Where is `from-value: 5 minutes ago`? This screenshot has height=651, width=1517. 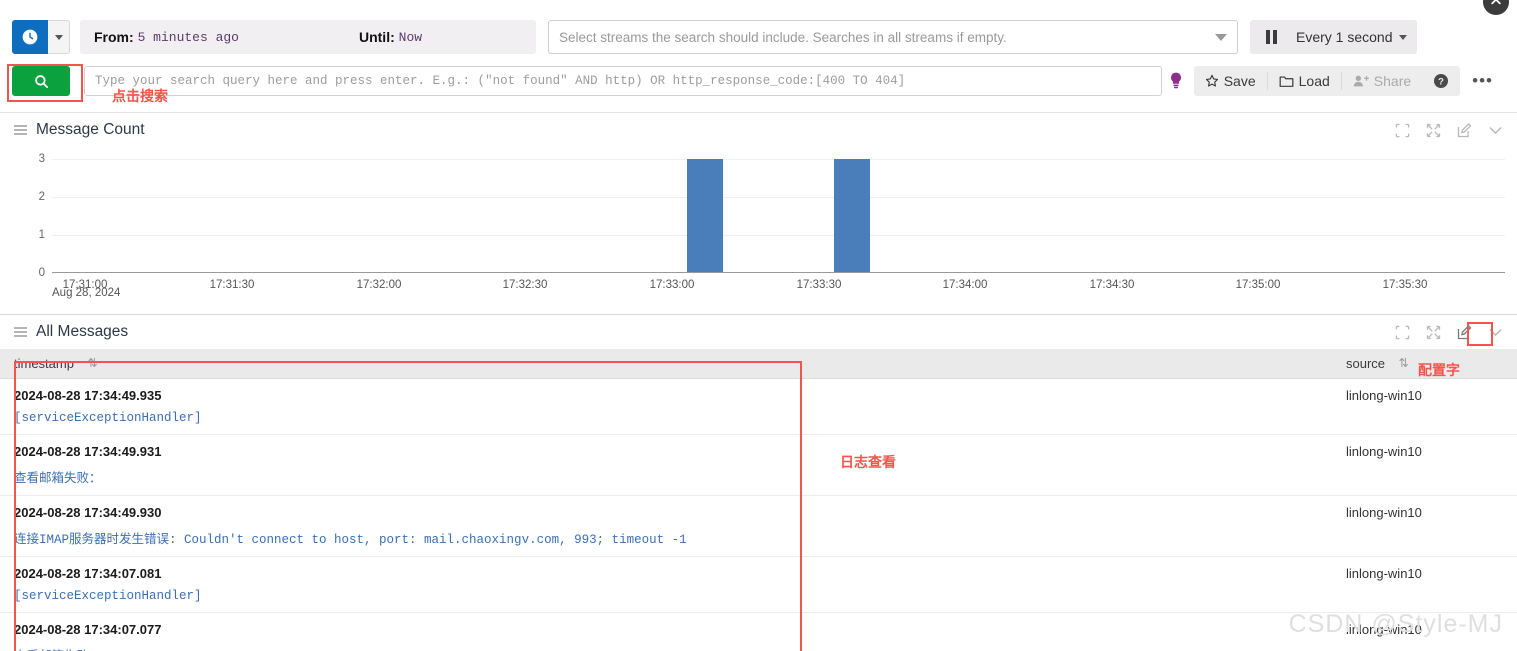 from-value: 5 minutes ago is located at coordinates (188, 37).